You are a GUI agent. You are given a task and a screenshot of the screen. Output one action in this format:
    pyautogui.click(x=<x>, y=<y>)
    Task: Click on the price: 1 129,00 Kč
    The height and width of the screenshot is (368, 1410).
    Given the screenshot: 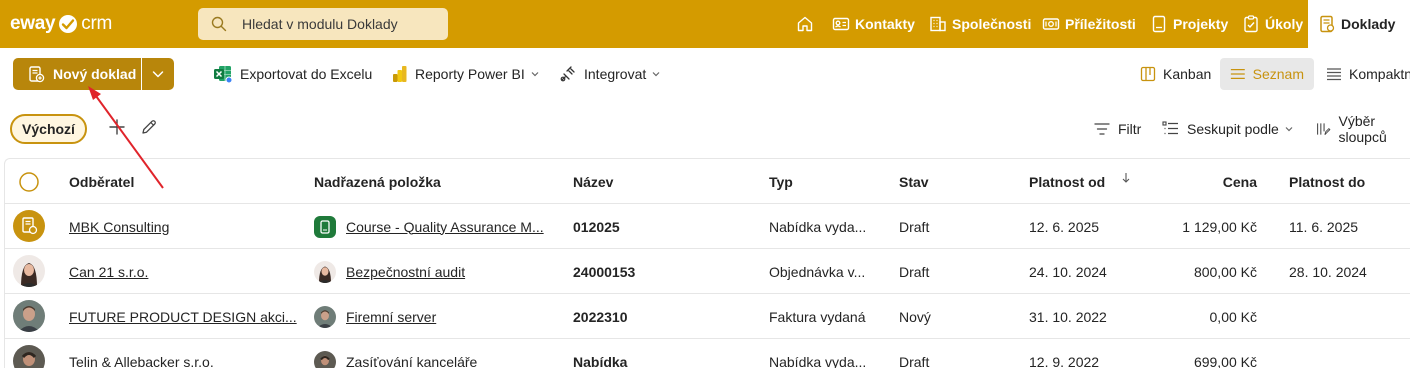 What is the action you would take?
    pyautogui.click(x=1219, y=226)
    